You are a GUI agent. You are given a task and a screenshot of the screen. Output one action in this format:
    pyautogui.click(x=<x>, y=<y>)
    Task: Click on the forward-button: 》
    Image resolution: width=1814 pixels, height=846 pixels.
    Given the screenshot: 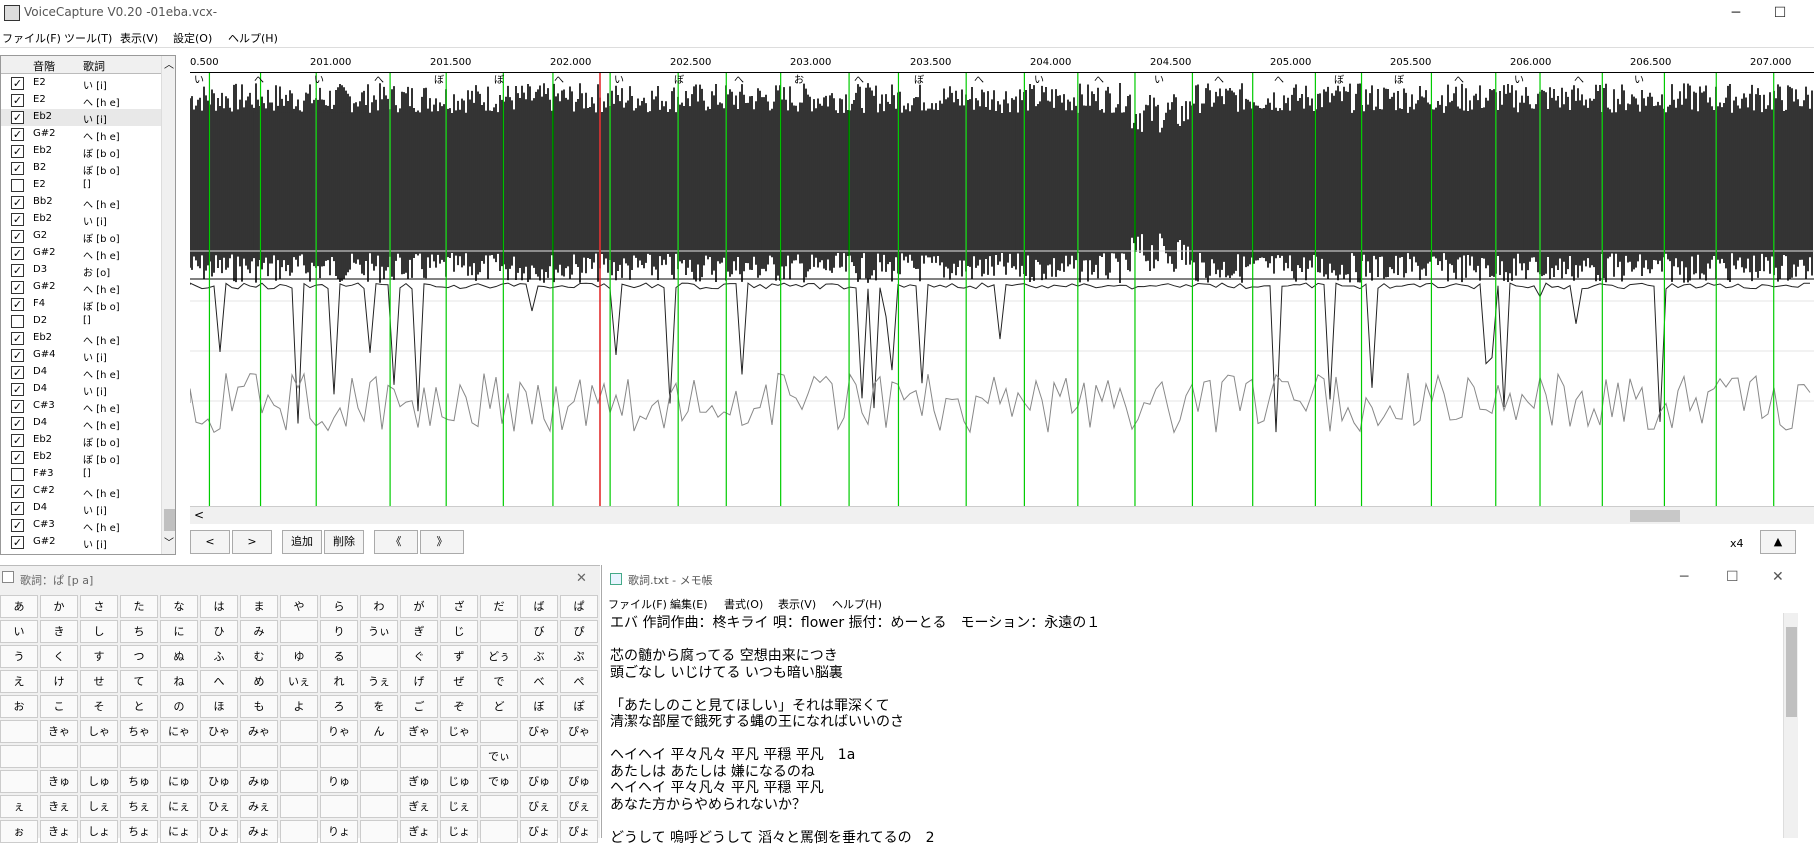 What is the action you would take?
    pyautogui.click(x=442, y=542)
    